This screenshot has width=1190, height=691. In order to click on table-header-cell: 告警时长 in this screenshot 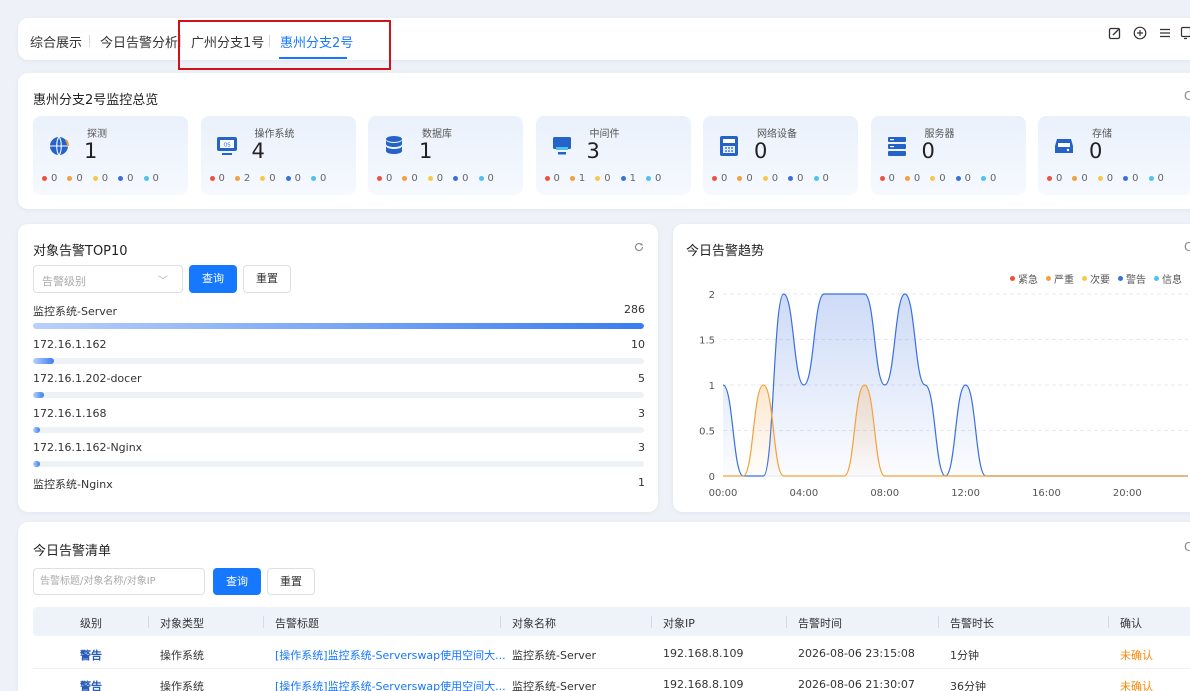, I will do `click(972, 623)`.